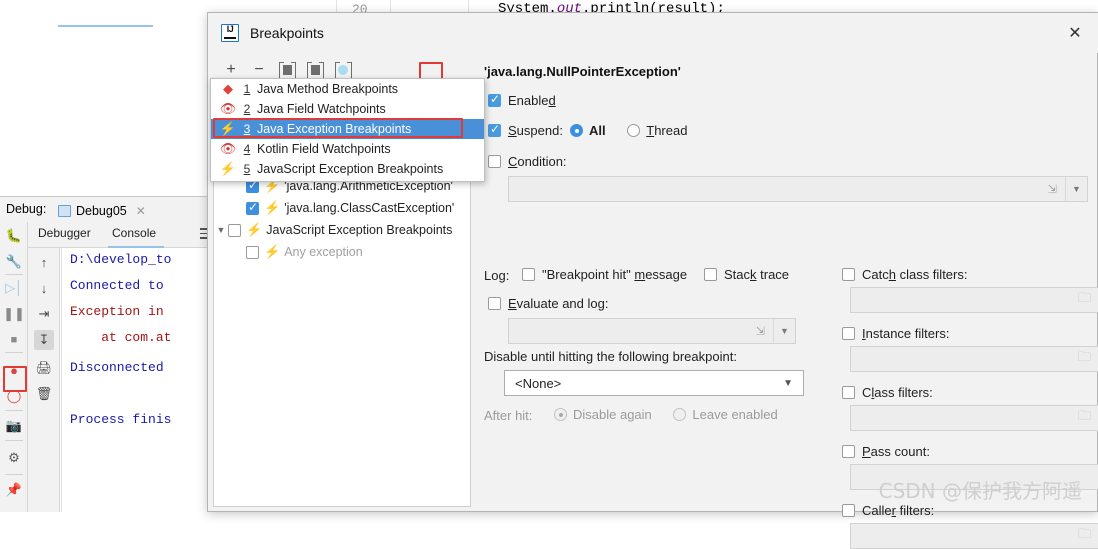 This screenshot has height=549, width=1098. What do you see at coordinates (898, 510) in the screenshot?
I see `caller-filters-label: Caller filters:` at bounding box center [898, 510].